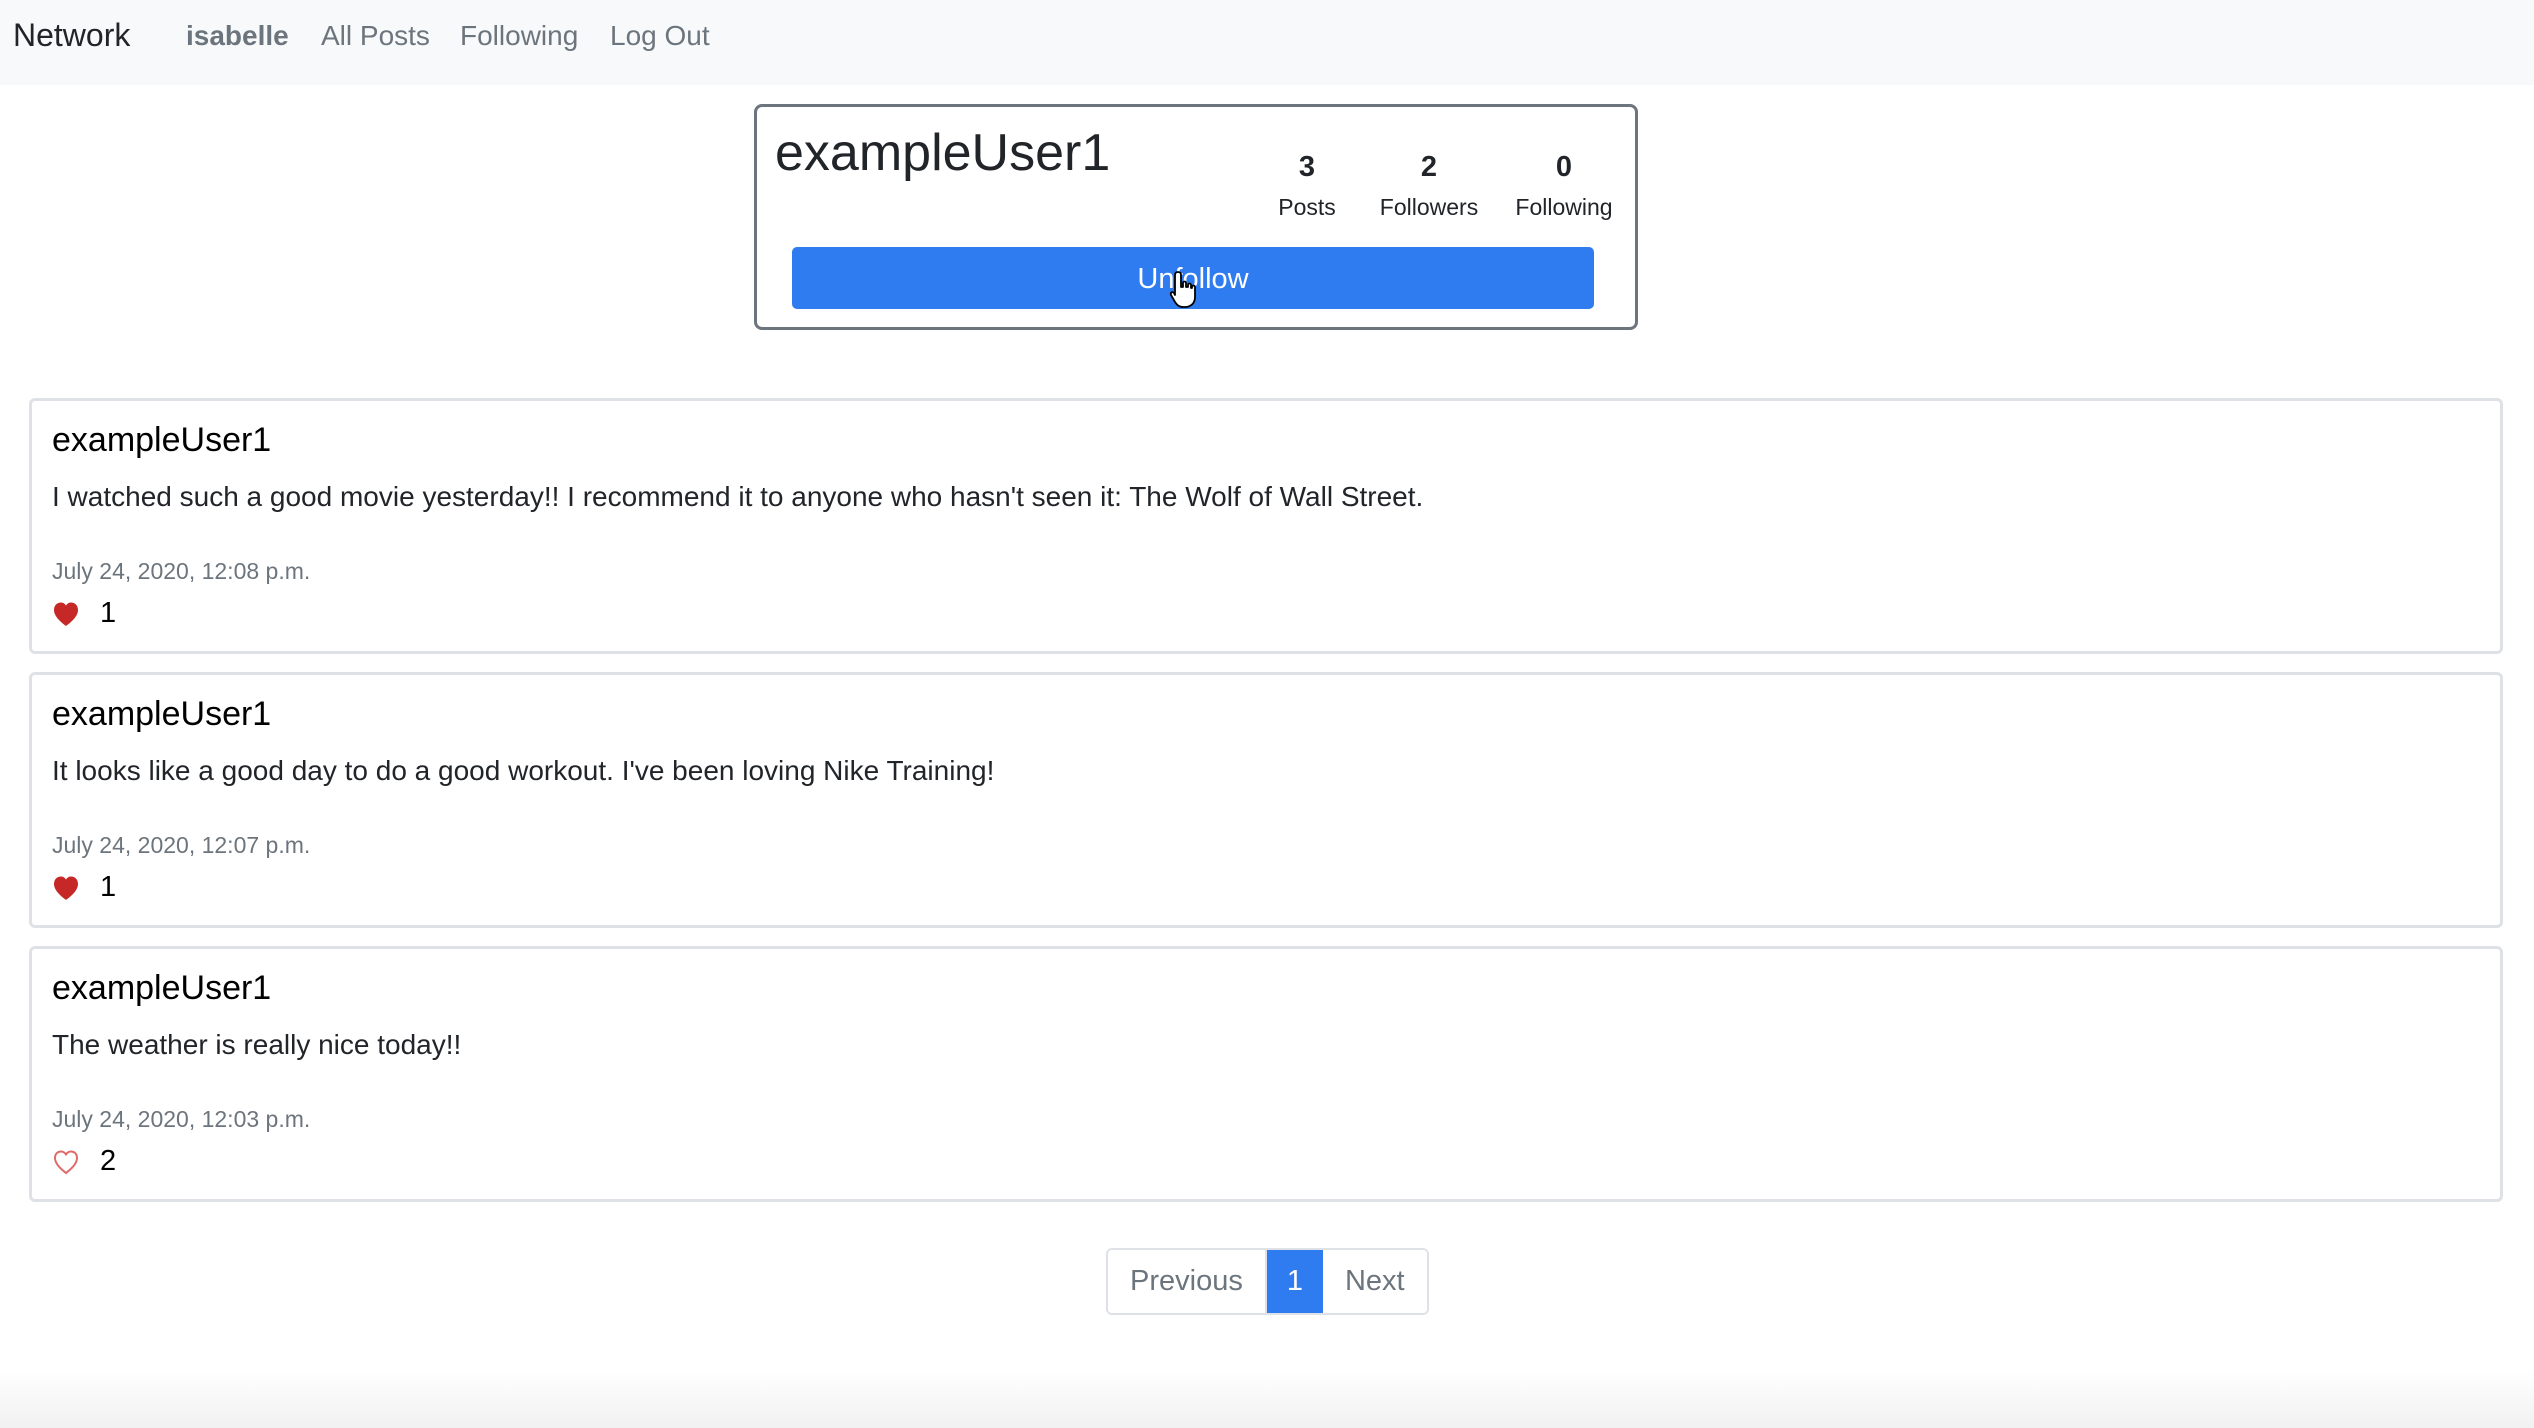 The height and width of the screenshot is (1428, 2534). Describe the element at coordinates (1429, 207) in the screenshot. I see `stat-followers-label: Followers` at that location.